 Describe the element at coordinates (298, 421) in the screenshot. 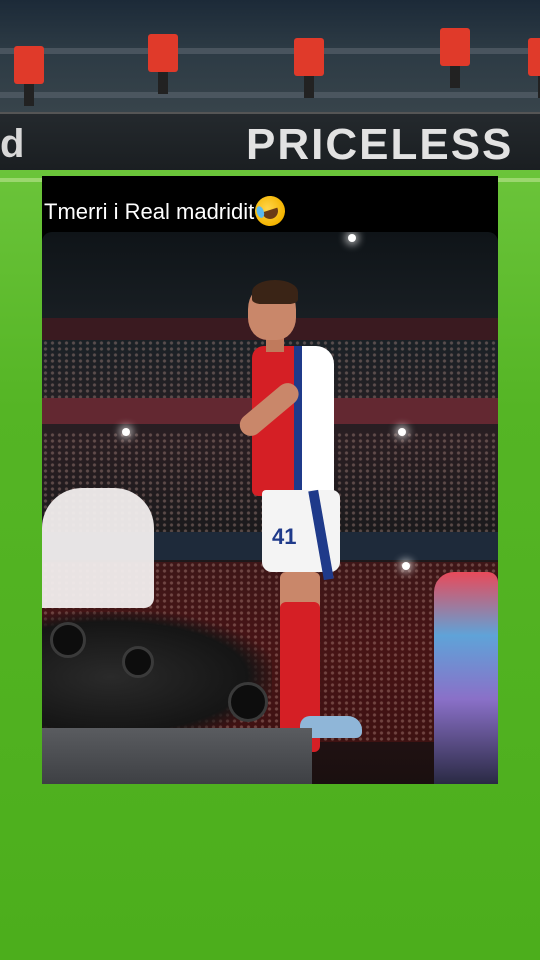

I see `shirt-stripe` at that location.